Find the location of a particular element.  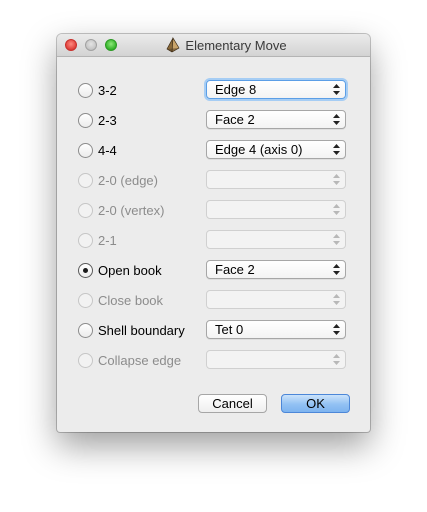

move-select-value: Edge 4 (axis 0) is located at coordinates (259, 149).